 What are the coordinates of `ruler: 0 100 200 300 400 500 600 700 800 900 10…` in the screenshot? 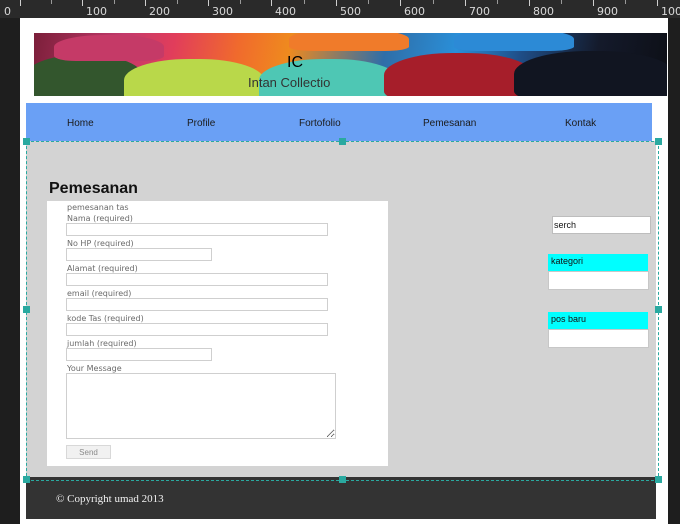 It's located at (340, 9).